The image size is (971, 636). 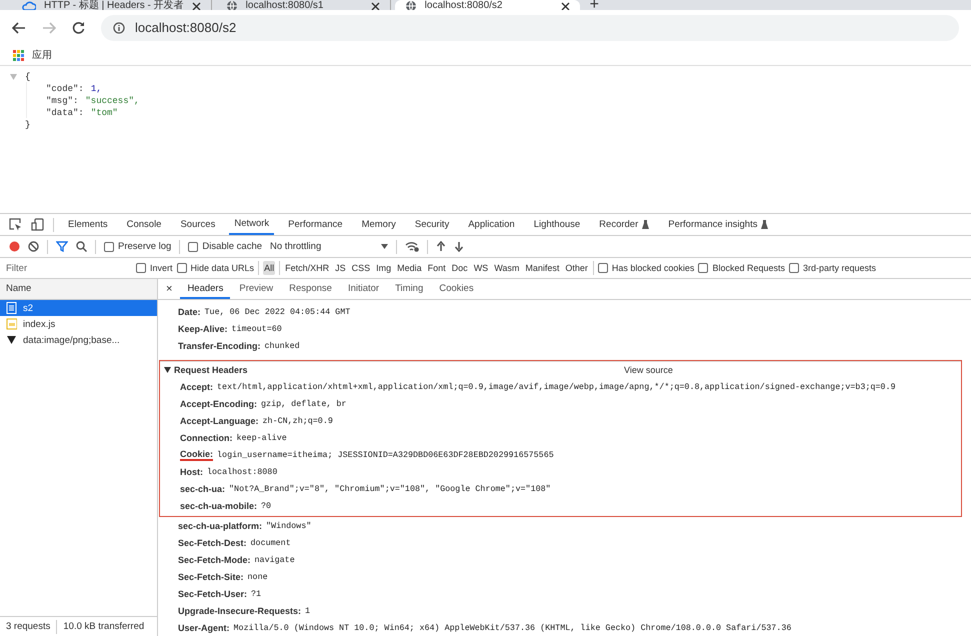 I want to click on checkbox-option: Invert, so click(x=154, y=268).